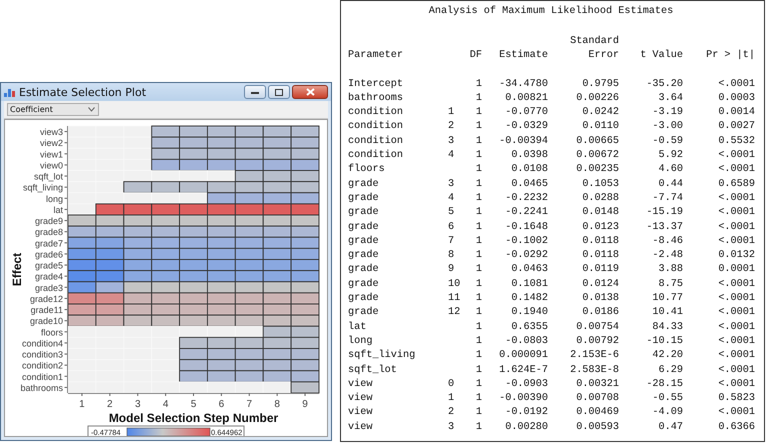 The width and height of the screenshot is (766, 443). Describe the element at coordinates (452, 241) in the screenshot. I see `table-cell-text: 7` at that location.